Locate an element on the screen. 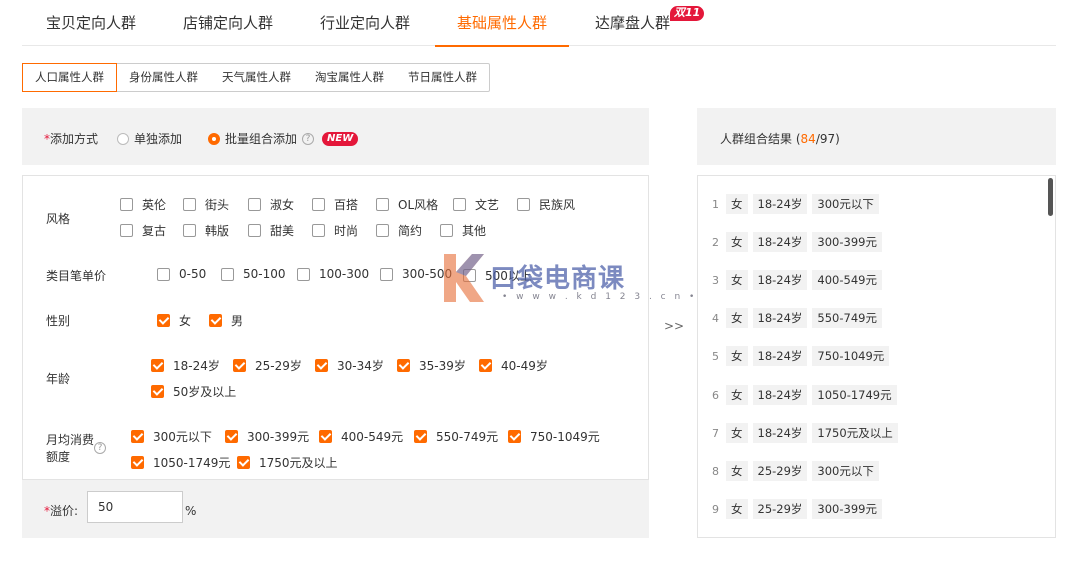 This screenshot has width=1080, height=561. option-label: 简约 is located at coordinates (410, 231).